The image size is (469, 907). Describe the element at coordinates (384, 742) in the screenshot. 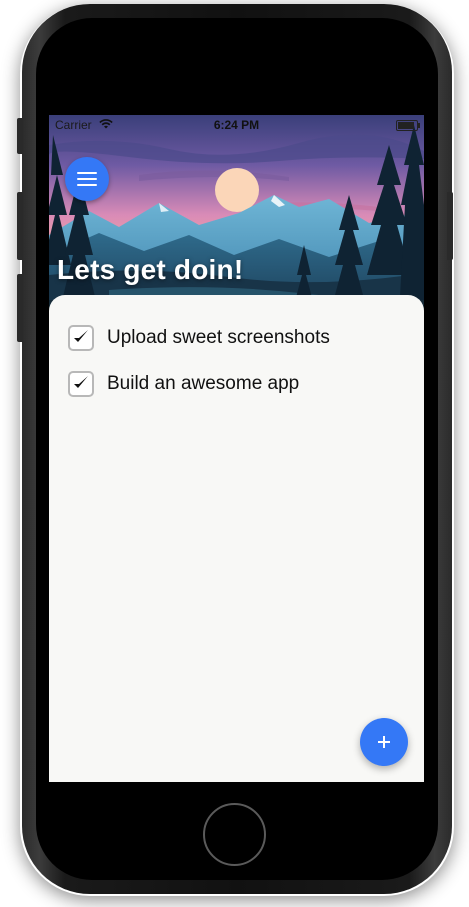

I see `add-todo-button` at that location.